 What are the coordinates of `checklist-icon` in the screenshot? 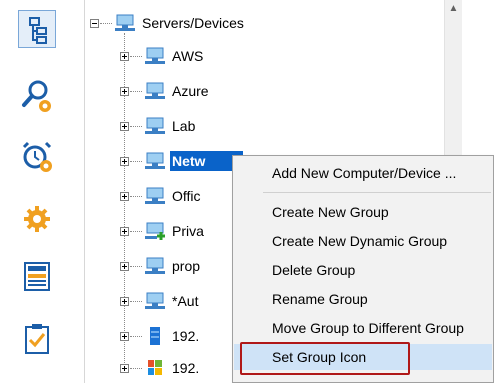 It's located at (37, 339).